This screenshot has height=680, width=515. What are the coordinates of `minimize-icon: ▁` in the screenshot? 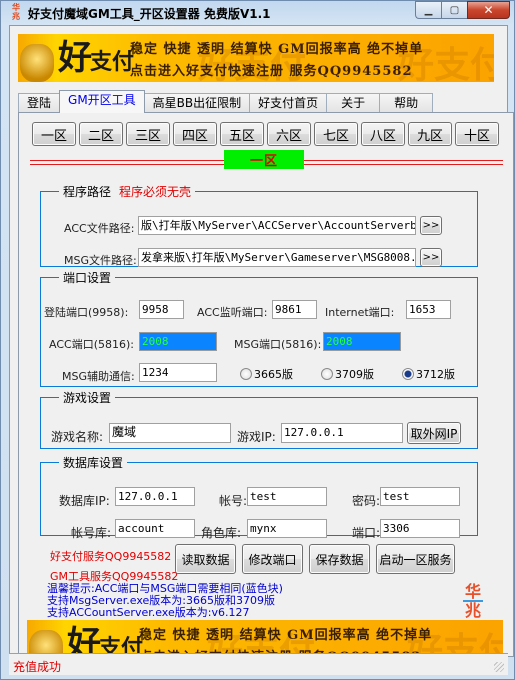 It's located at (428, 10).